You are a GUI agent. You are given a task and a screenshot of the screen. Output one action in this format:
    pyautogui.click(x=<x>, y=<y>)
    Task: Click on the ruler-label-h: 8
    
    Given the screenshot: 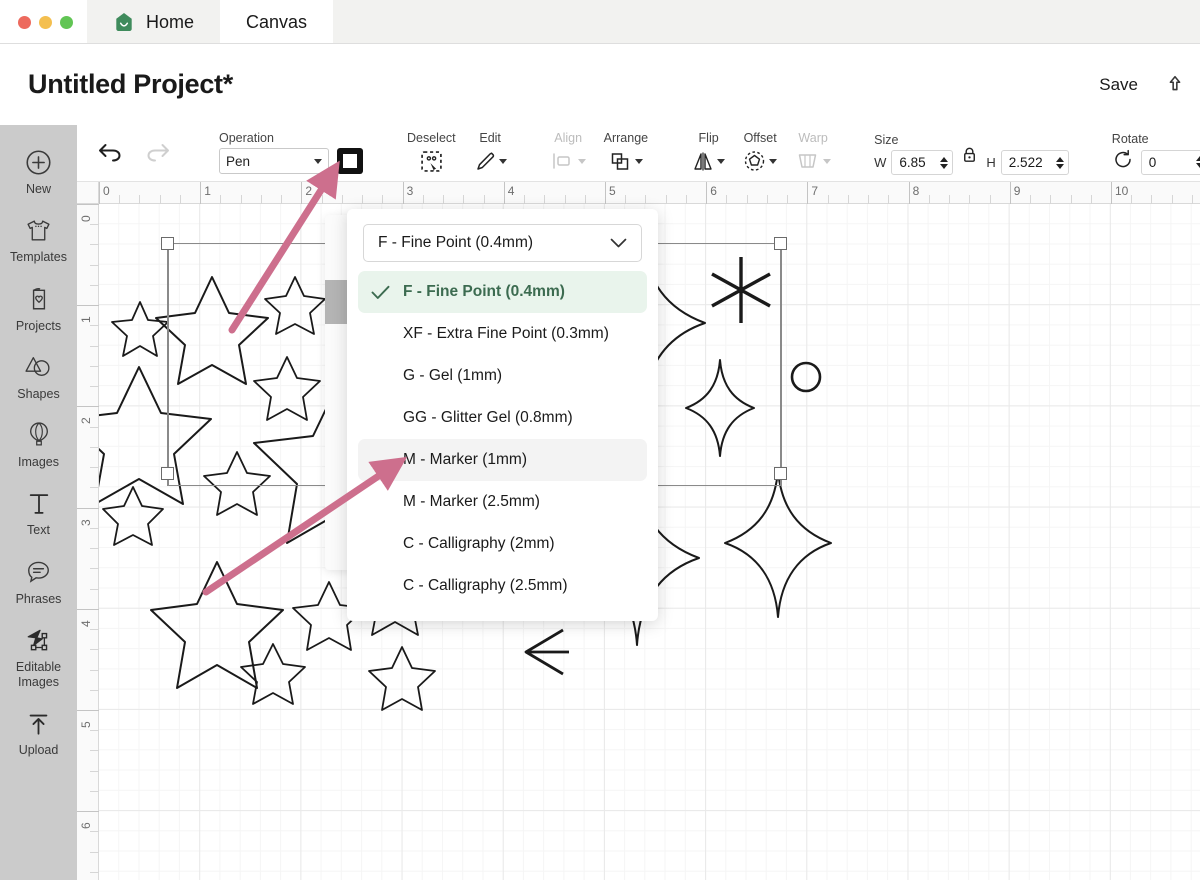 What is the action you would take?
    pyautogui.click(x=916, y=191)
    